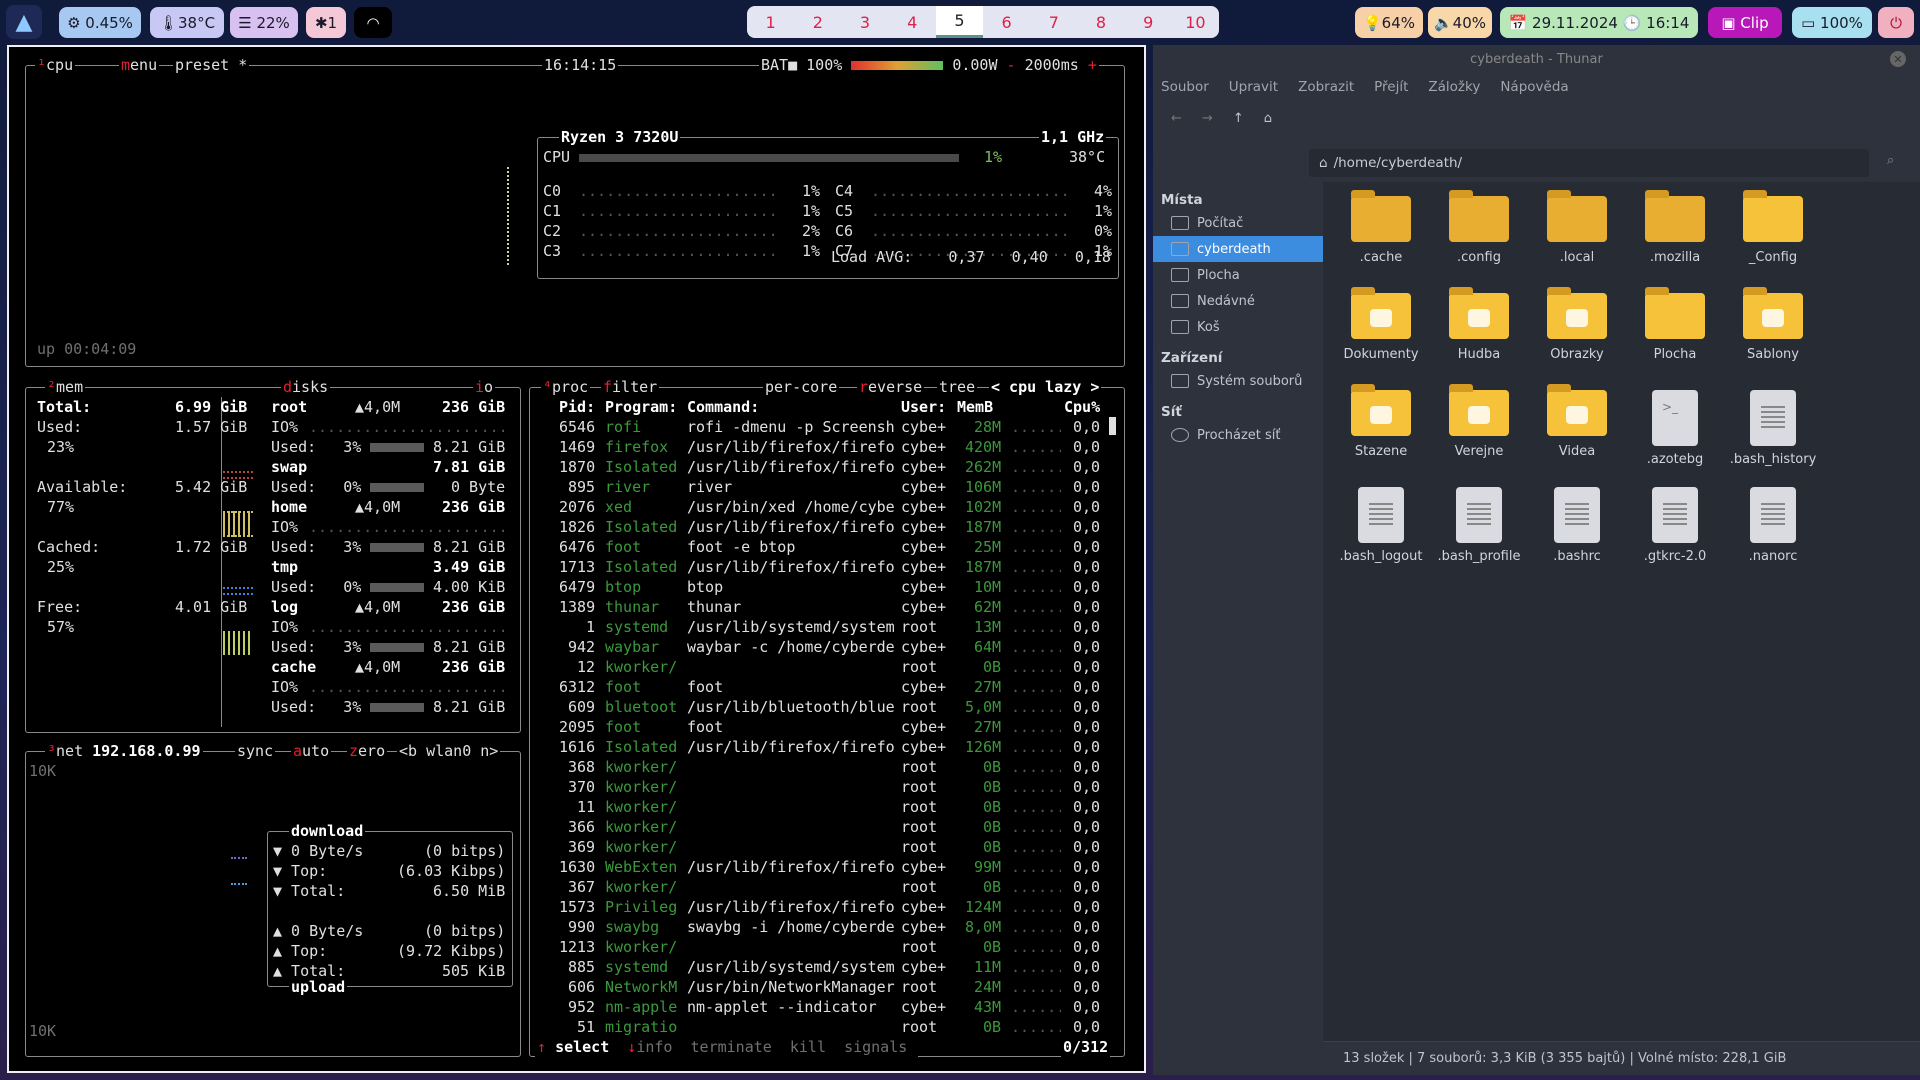 This screenshot has height=1080, width=1920. What do you see at coordinates (1006, 22) in the screenshot?
I see `workspace-6: 6` at bounding box center [1006, 22].